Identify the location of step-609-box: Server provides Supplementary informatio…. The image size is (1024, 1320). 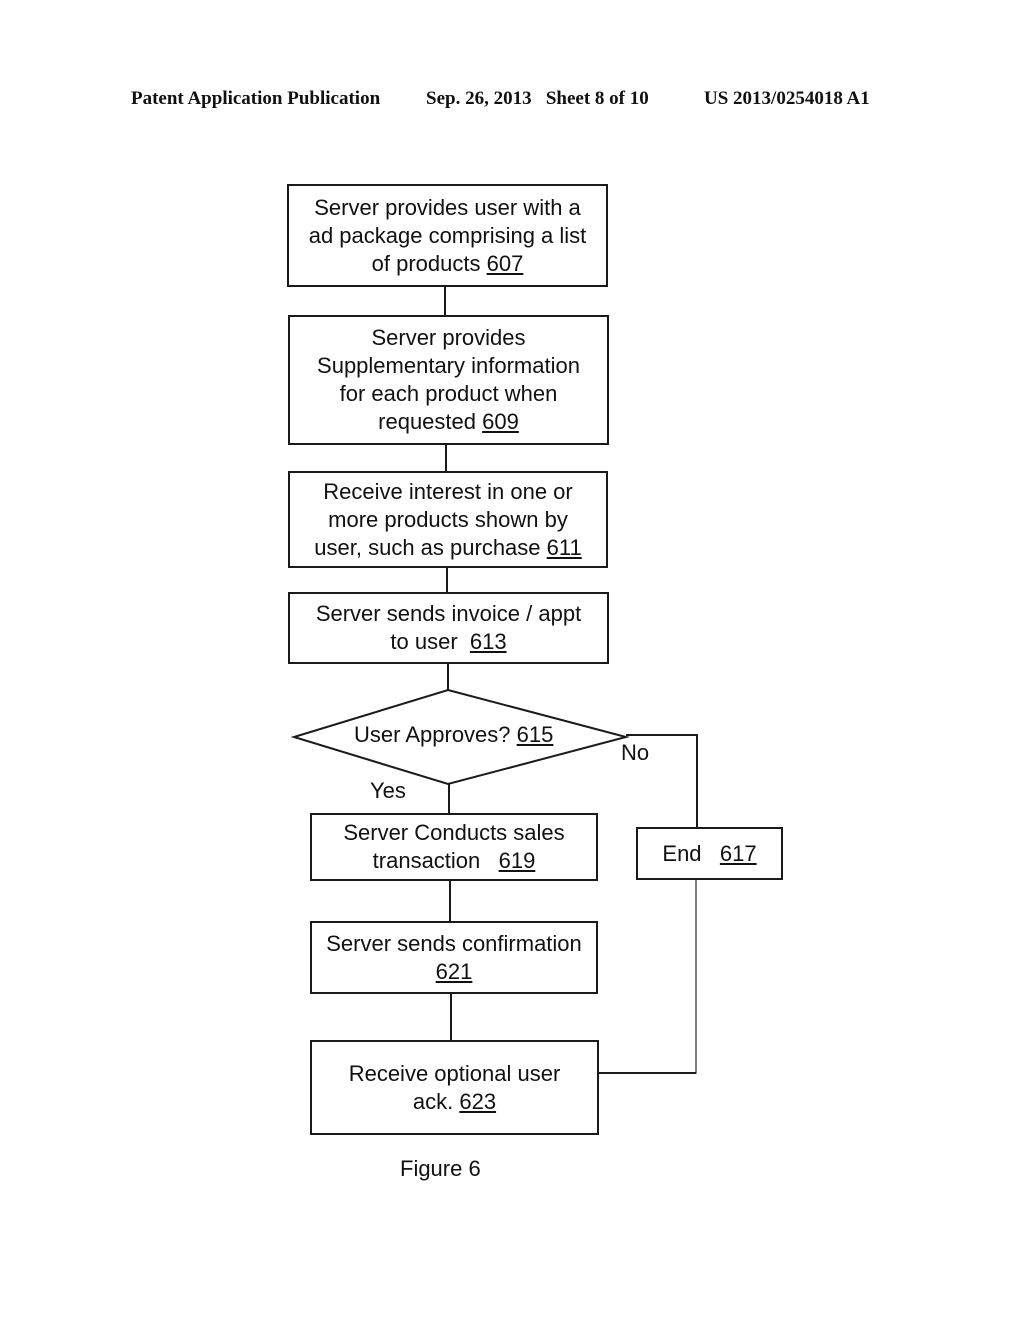
(448, 380).